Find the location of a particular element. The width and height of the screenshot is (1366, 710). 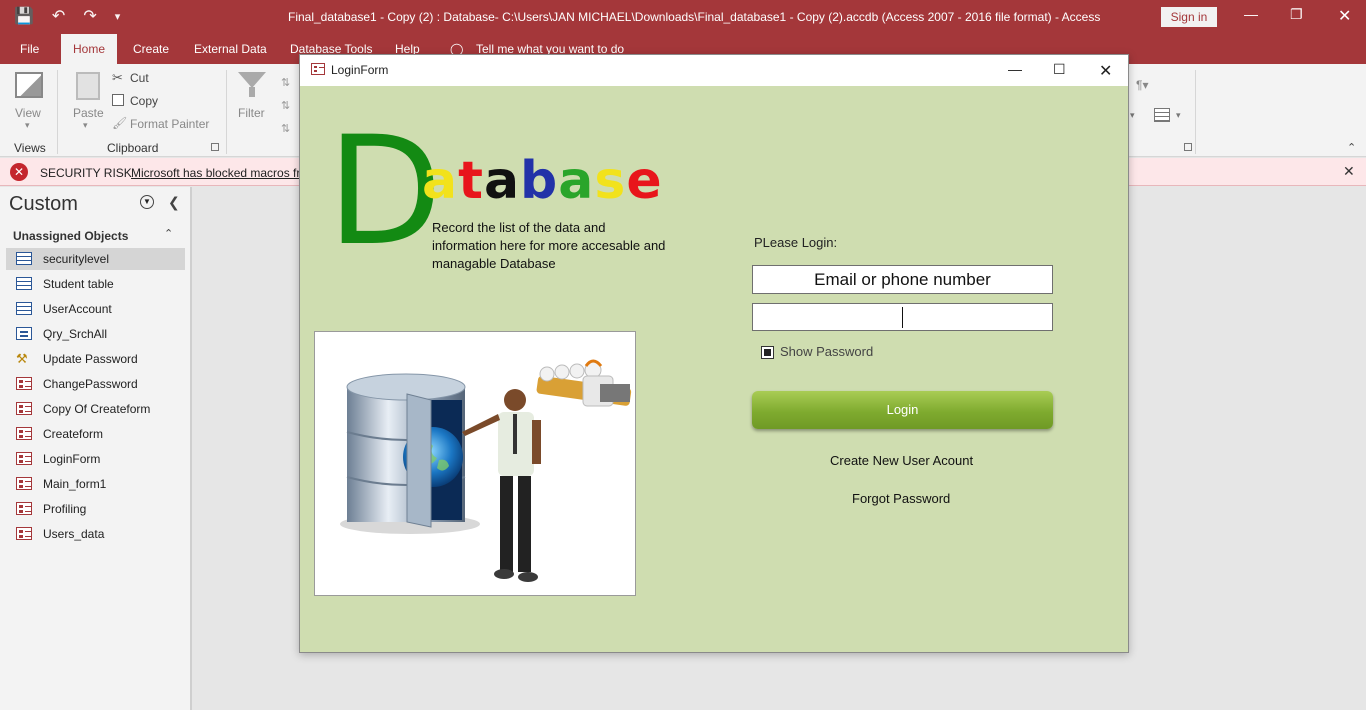

nav-menu-dropdown-icon: ▼ is located at coordinates (147, 202).